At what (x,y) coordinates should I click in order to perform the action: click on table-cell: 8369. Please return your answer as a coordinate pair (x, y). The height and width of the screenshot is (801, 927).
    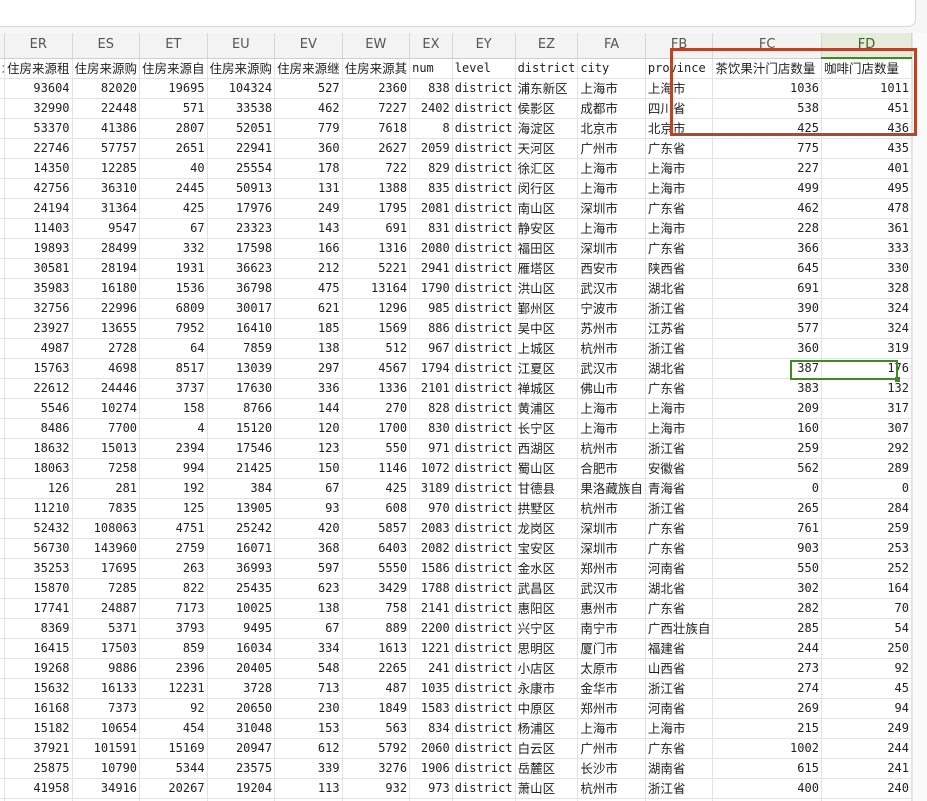
    Looking at the image, I should click on (38, 628).